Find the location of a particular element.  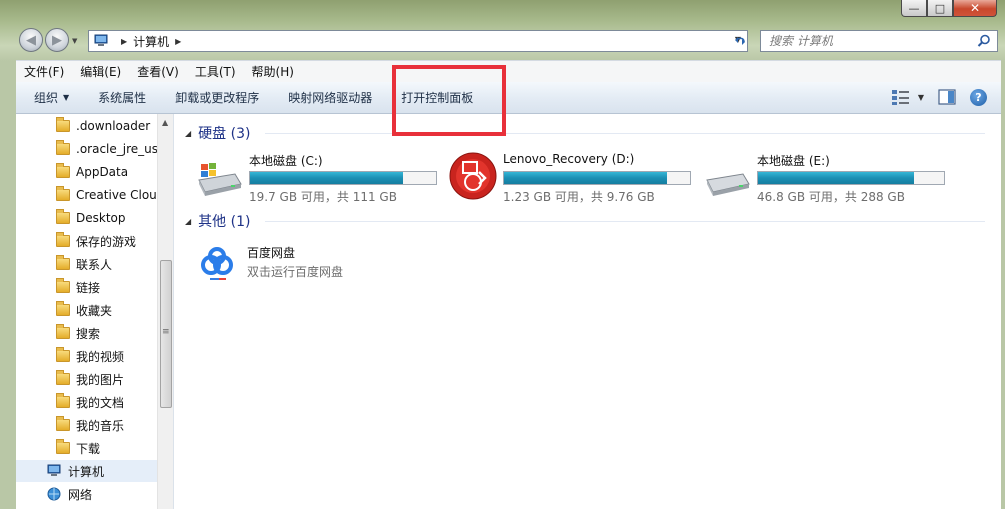

baidu-netdisk-item: 百度网盘 双击运行百度网盘 is located at coordinates (318, 268).